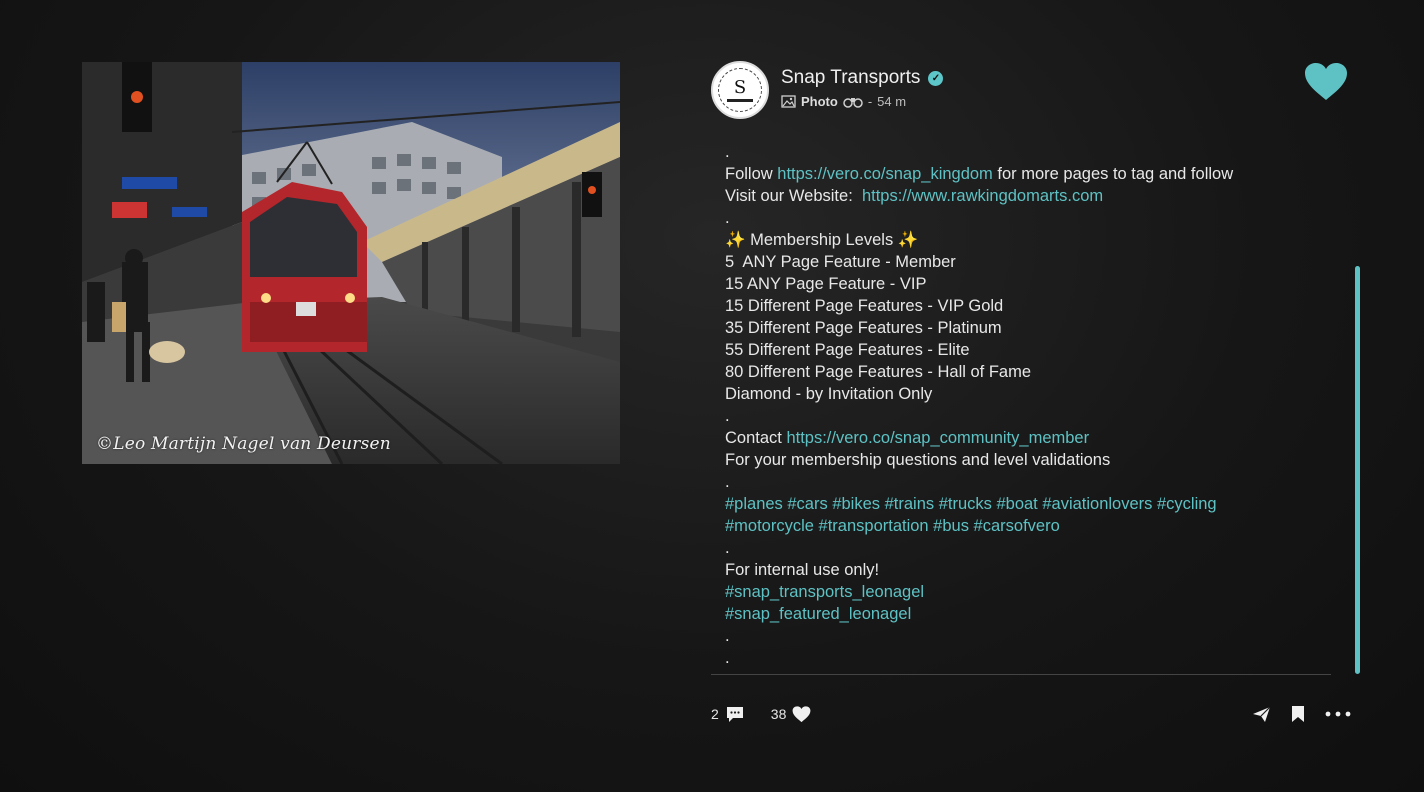 Image resolution: width=1424 pixels, height=792 pixels. I want to click on photo-icon, so click(788, 101).